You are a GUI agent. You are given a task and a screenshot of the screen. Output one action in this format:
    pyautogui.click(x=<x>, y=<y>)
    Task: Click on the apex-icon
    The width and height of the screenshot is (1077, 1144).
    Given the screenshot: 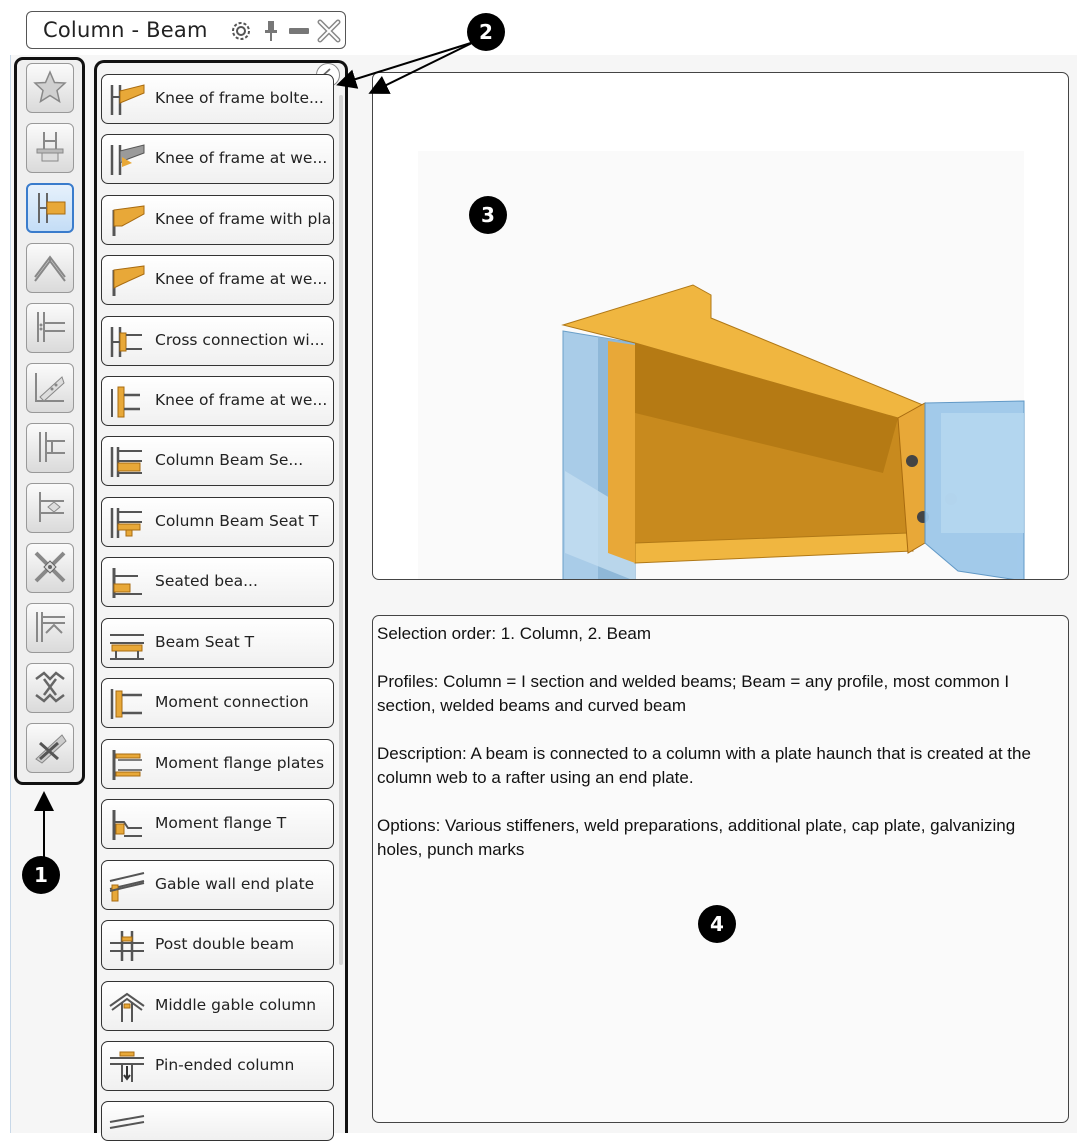 What is the action you would take?
    pyautogui.click(x=50, y=268)
    